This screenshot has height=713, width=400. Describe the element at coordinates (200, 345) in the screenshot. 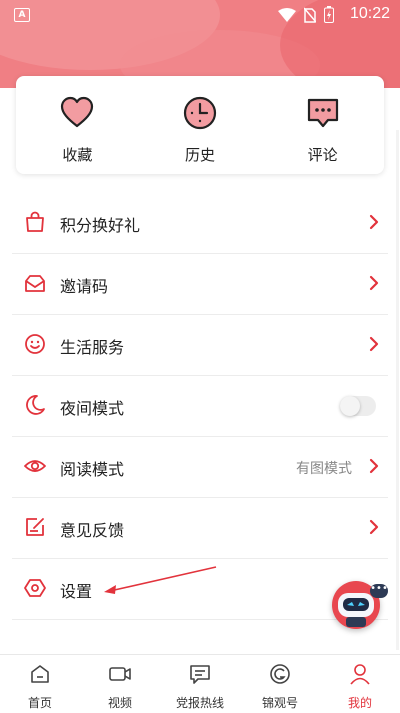

I see `menu-item-life-services: 生活服务` at that location.